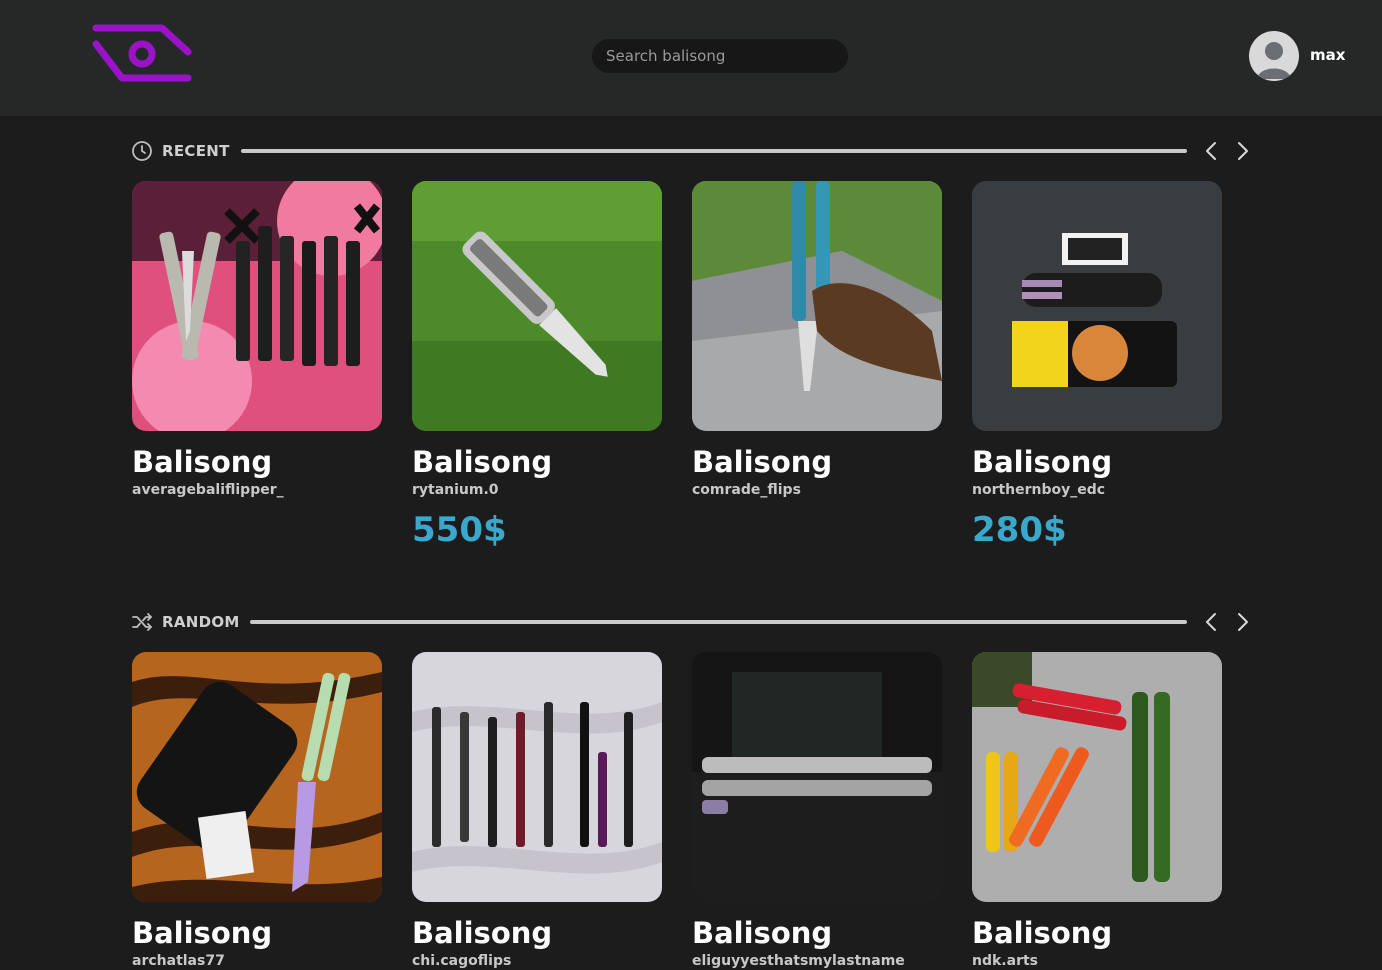 The width and height of the screenshot is (1382, 970). Describe the element at coordinates (798, 961) in the screenshot. I see `listing-seller: eliguyyesthatsmylastname` at that location.